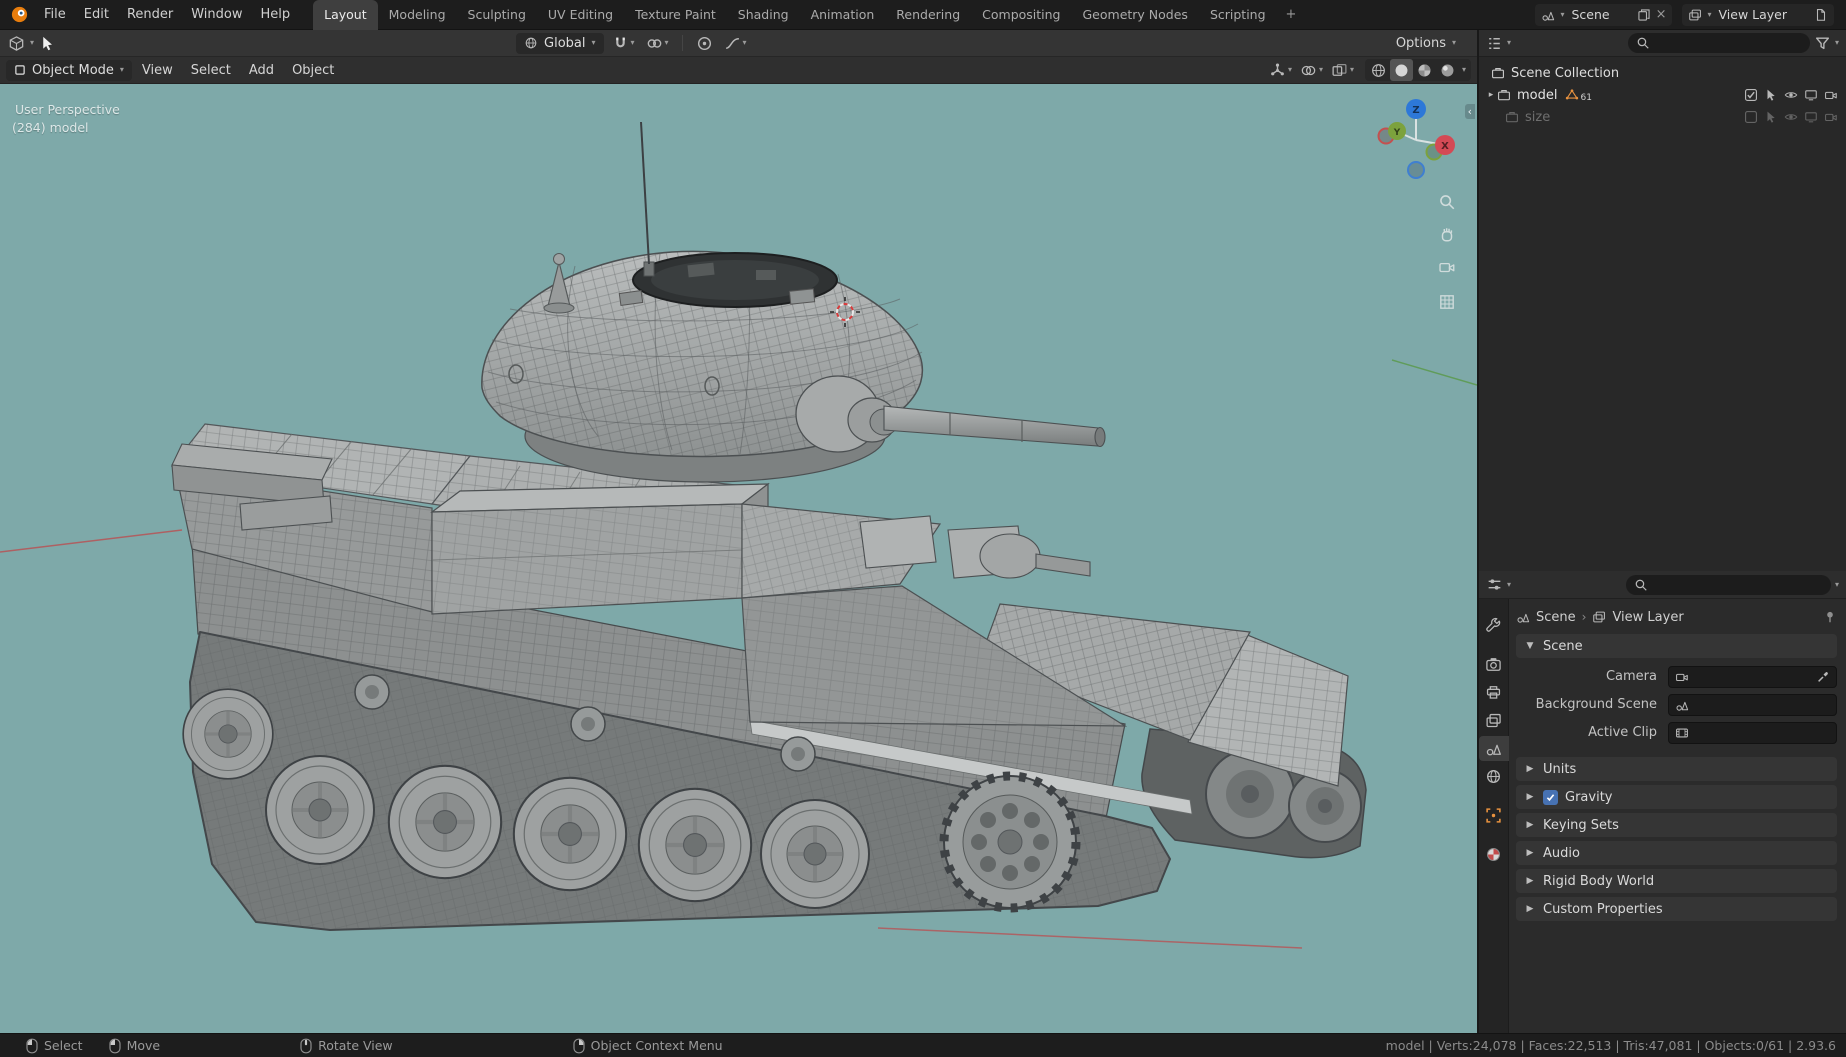 The width and height of the screenshot is (1846, 1057). I want to click on tab-object, so click(1494, 815).